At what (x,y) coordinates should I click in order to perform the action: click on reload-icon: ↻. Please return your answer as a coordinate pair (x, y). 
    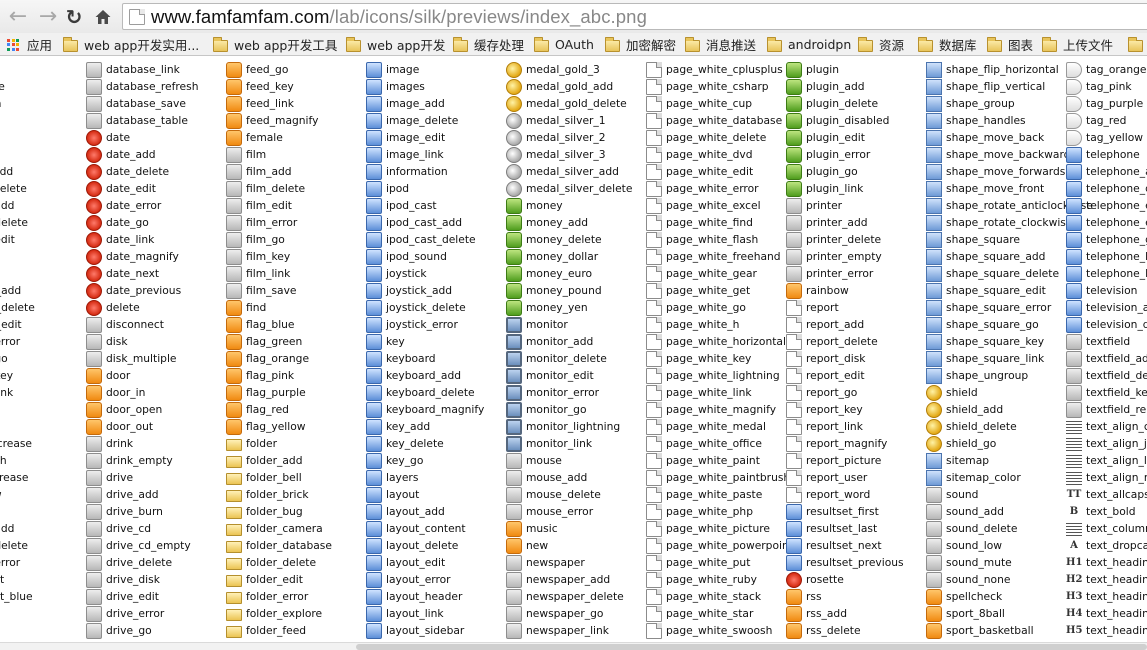
    Looking at the image, I should click on (74, 17).